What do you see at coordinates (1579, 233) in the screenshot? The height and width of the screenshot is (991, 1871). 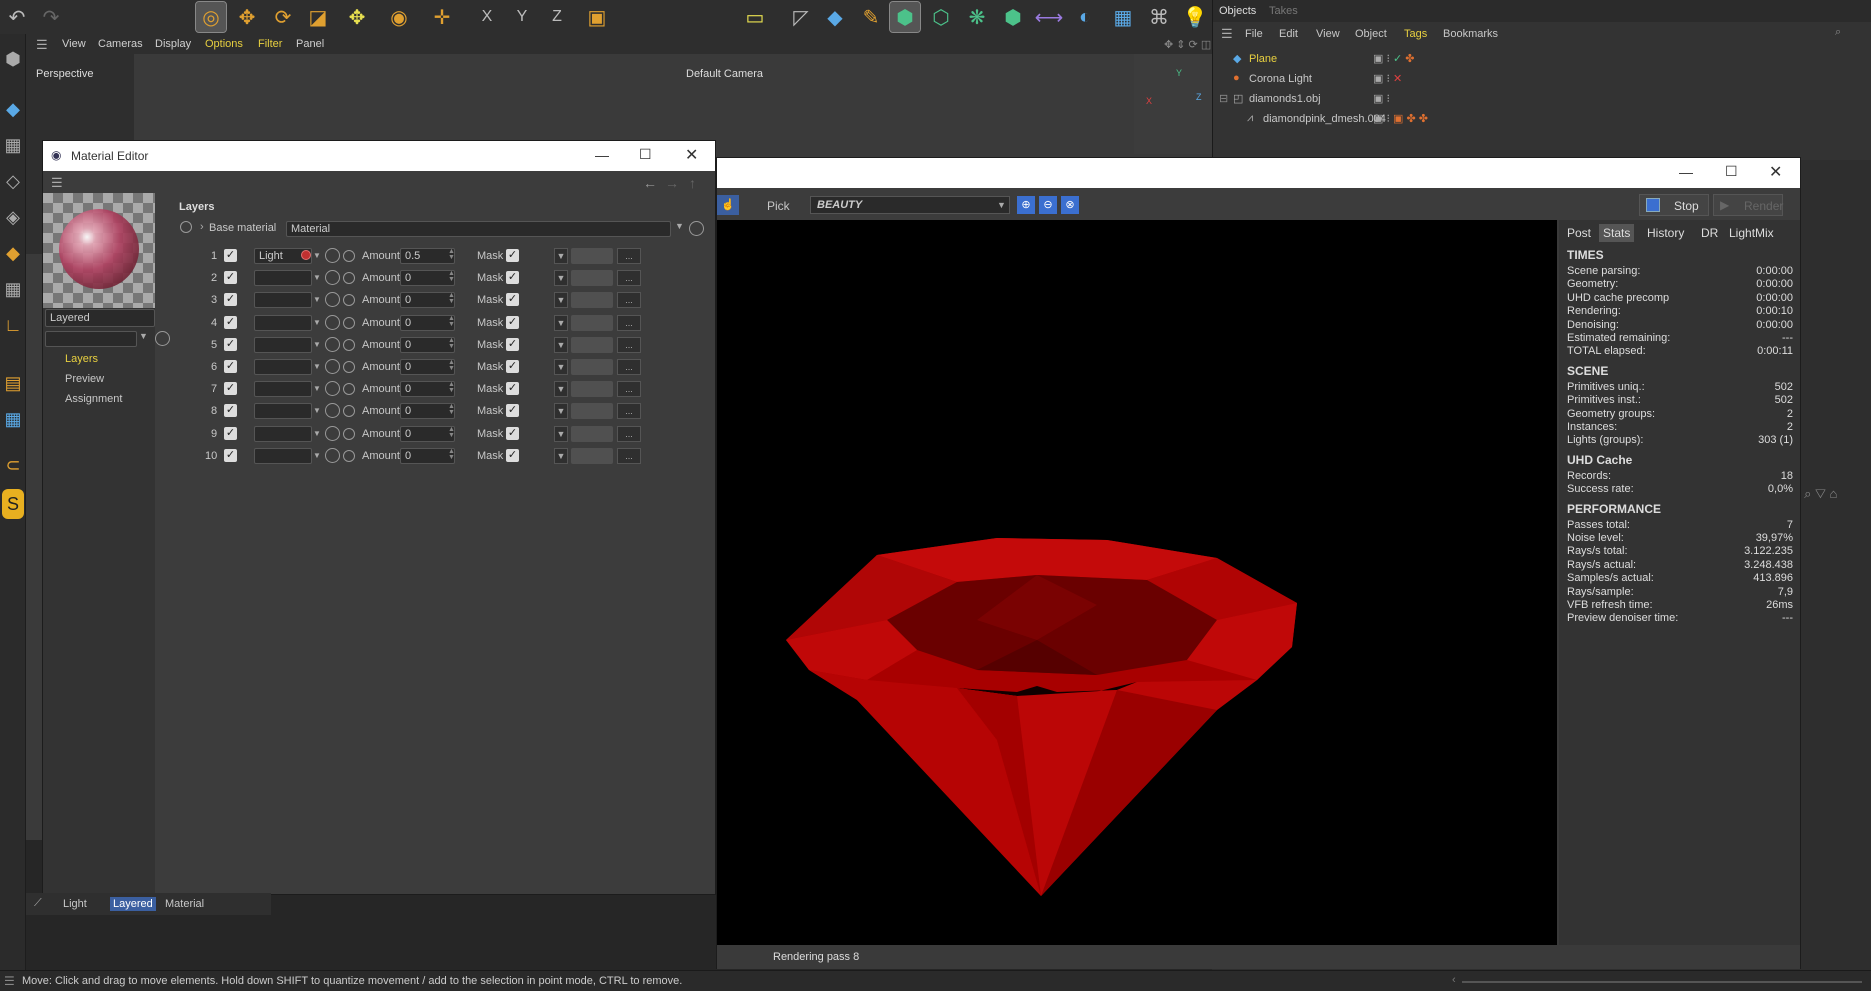 I see `tab-post: Post` at bounding box center [1579, 233].